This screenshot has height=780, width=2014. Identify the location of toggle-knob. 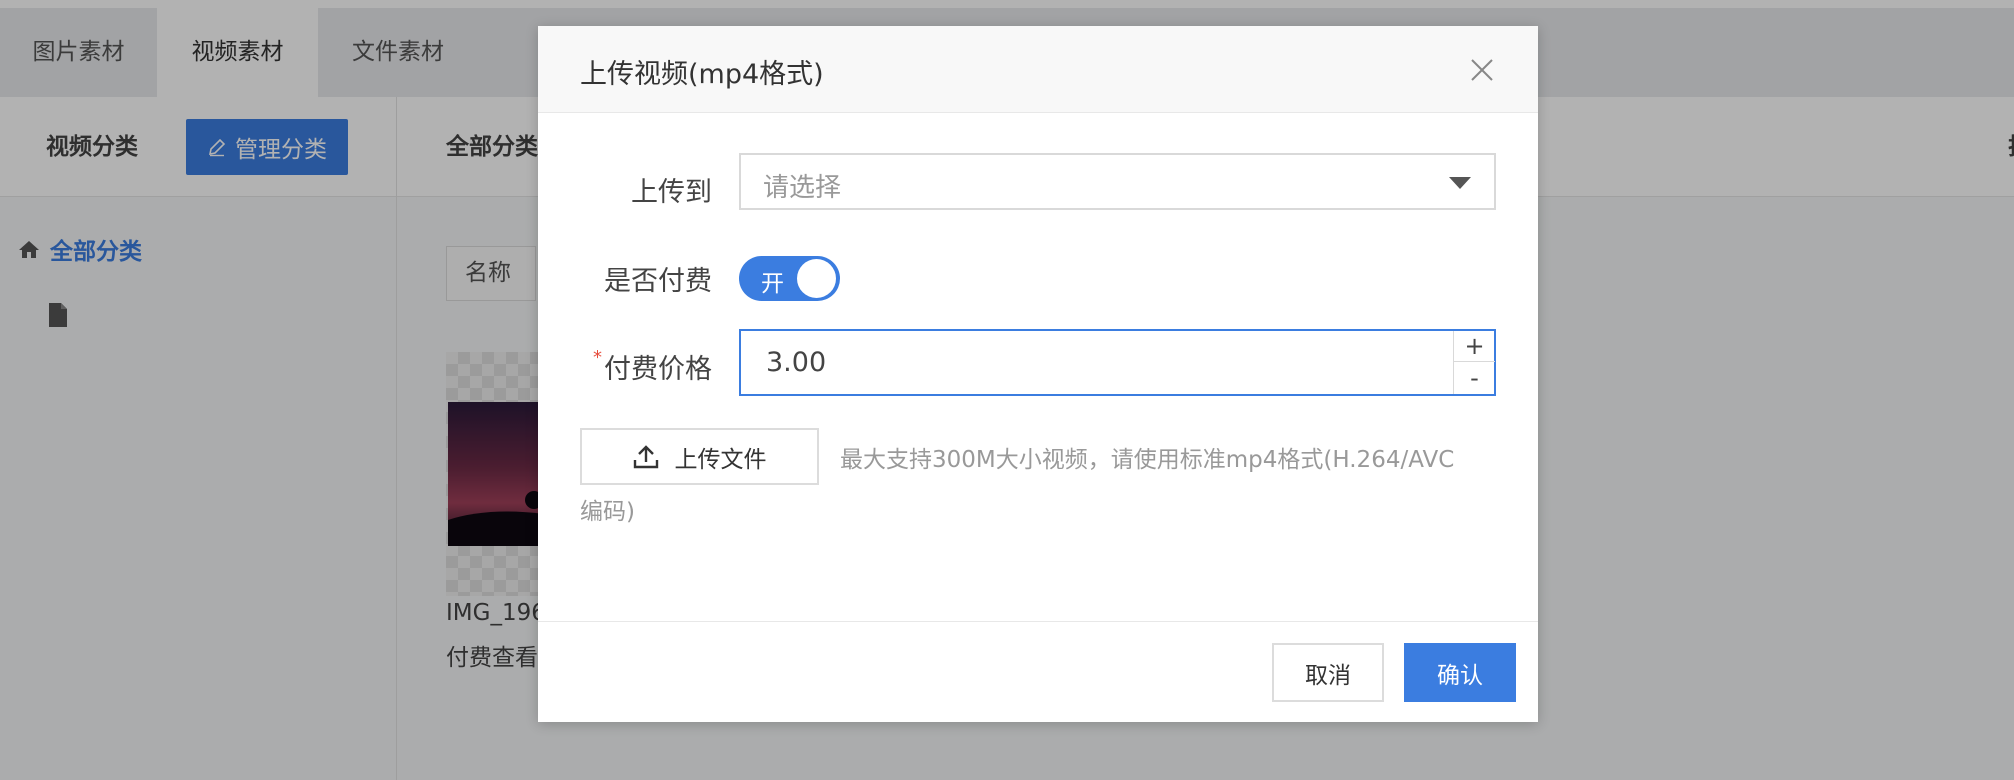
(816, 278).